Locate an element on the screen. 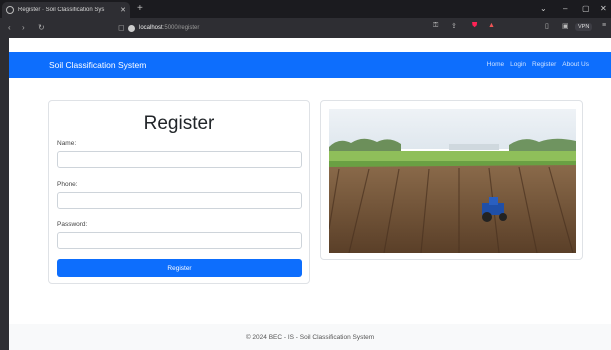  password-input is located at coordinates (179, 240).